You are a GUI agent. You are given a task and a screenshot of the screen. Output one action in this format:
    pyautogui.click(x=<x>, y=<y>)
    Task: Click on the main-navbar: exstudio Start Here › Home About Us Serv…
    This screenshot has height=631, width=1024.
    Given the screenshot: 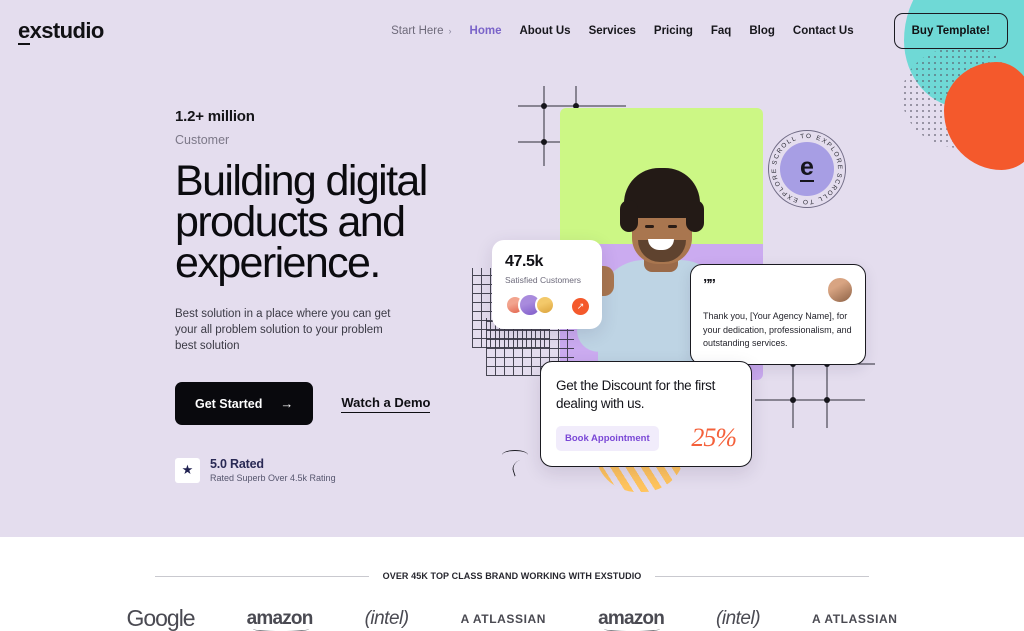 What is the action you would take?
    pyautogui.click(x=512, y=31)
    